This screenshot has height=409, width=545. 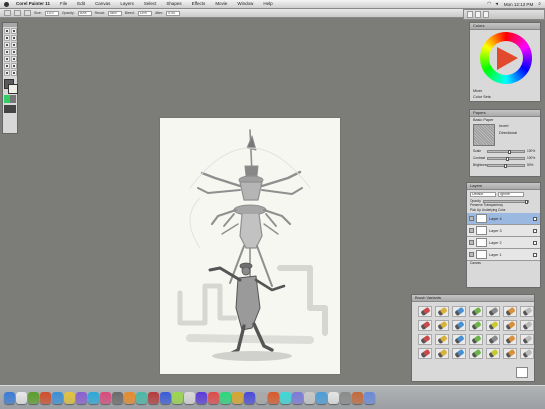 I want to click on menu-window: Window, so click(x=245, y=4).